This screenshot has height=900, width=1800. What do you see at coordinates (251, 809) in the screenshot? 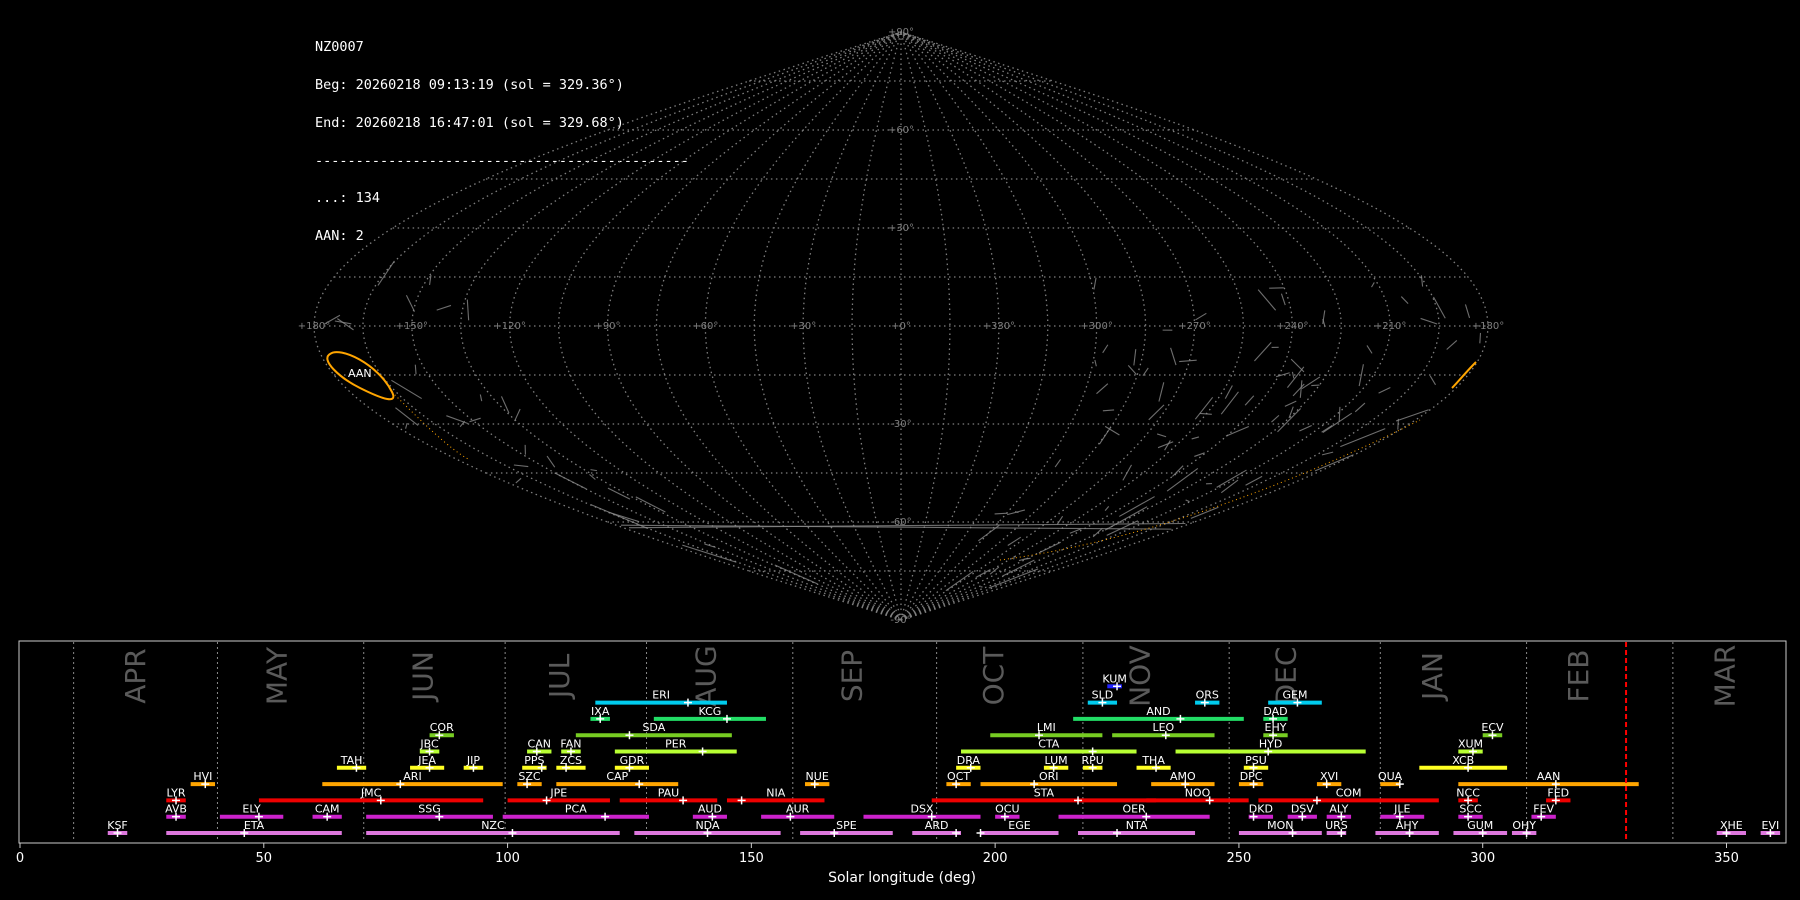
I see `shower-label: ELY` at bounding box center [251, 809].